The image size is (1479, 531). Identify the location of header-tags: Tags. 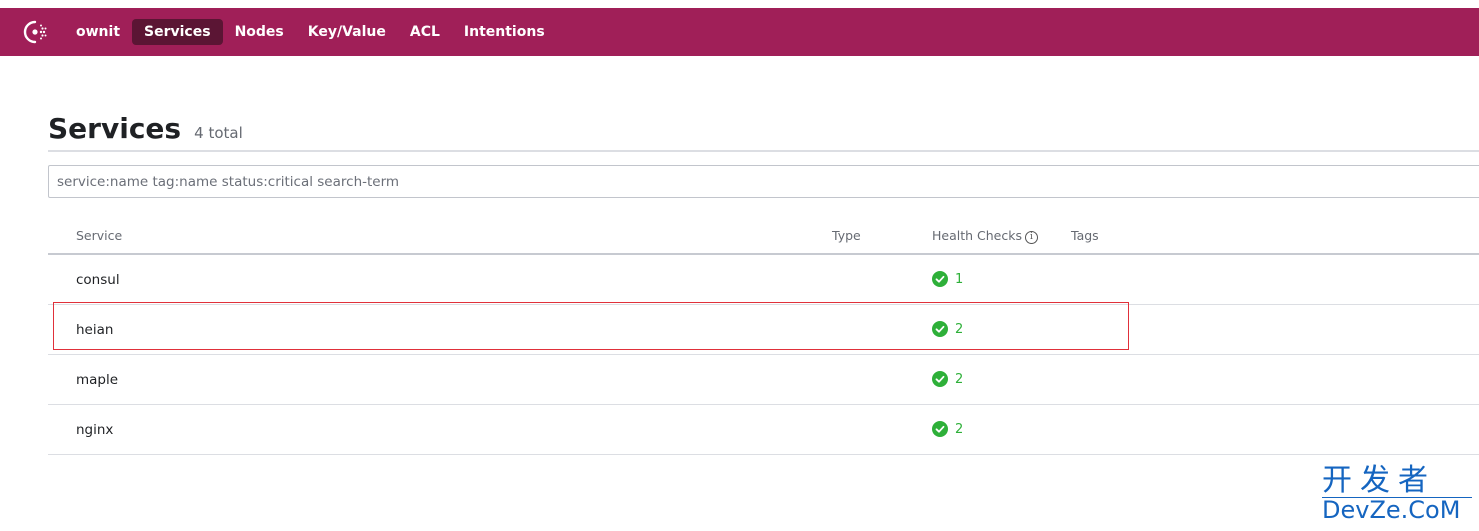
(1085, 235).